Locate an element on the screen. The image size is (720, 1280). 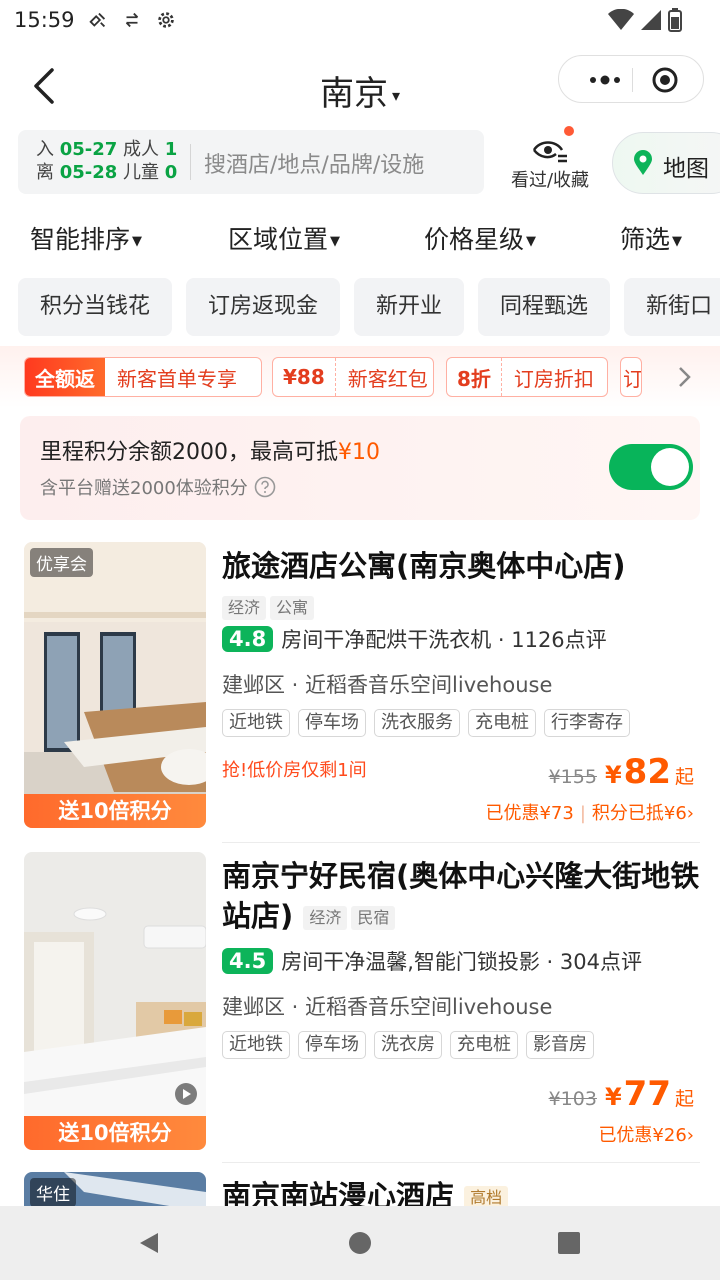
nav-recents-icon is located at coordinates (569, 1243).